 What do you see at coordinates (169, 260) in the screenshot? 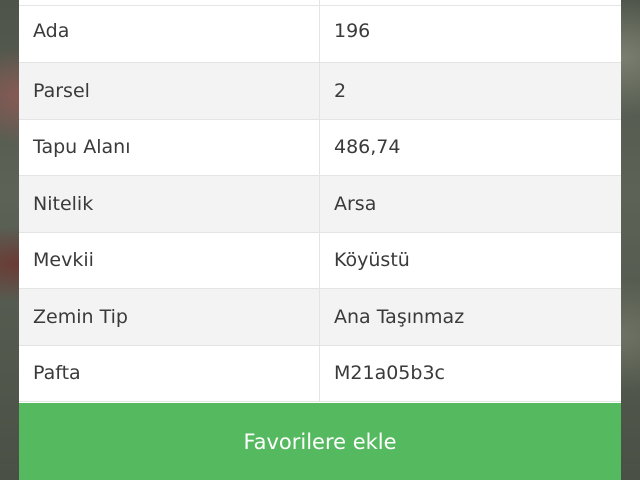
I see `row-label: Mevkii` at bounding box center [169, 260].